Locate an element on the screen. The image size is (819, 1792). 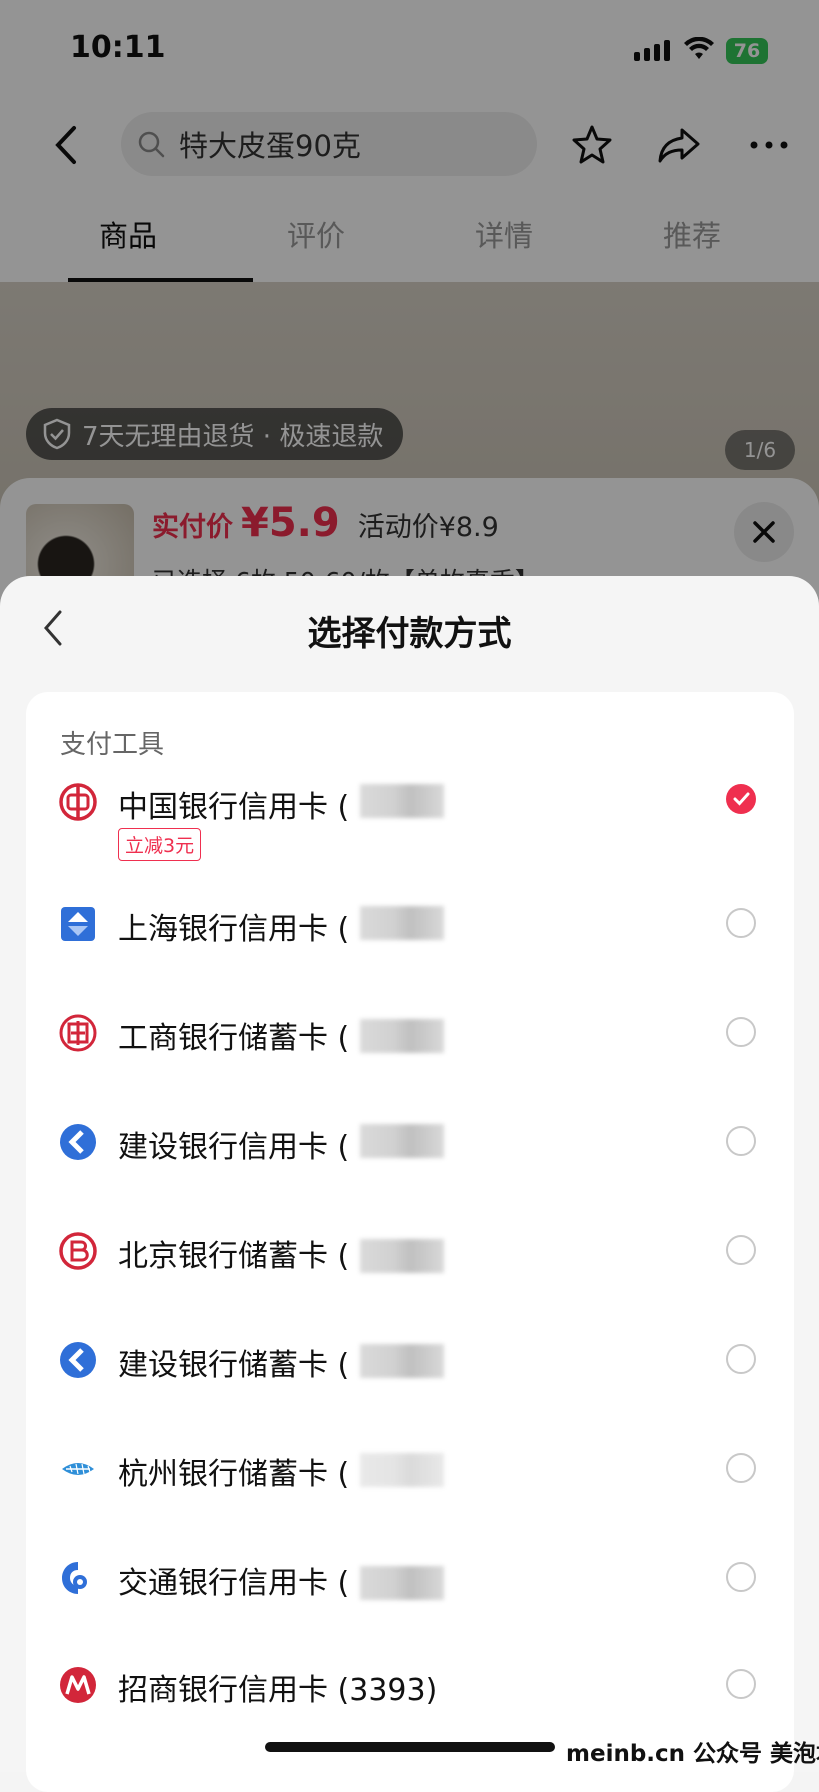
bank-name: 上海银行信用卡 ( is located at coordinates (234, 929).